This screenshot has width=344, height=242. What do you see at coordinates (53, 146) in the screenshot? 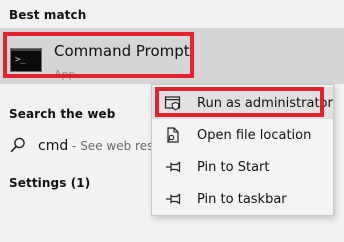
I see `search-query: cmd` at bounding box center [53, 146].